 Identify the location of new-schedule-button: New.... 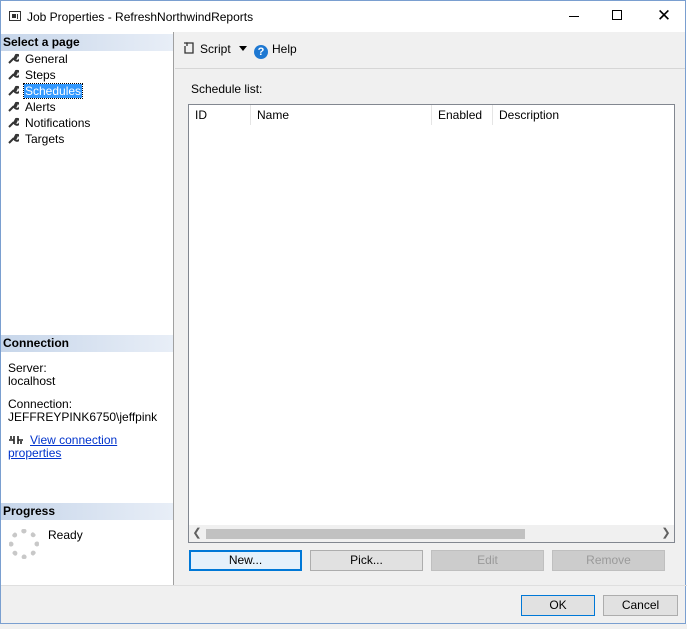
(245, 560).